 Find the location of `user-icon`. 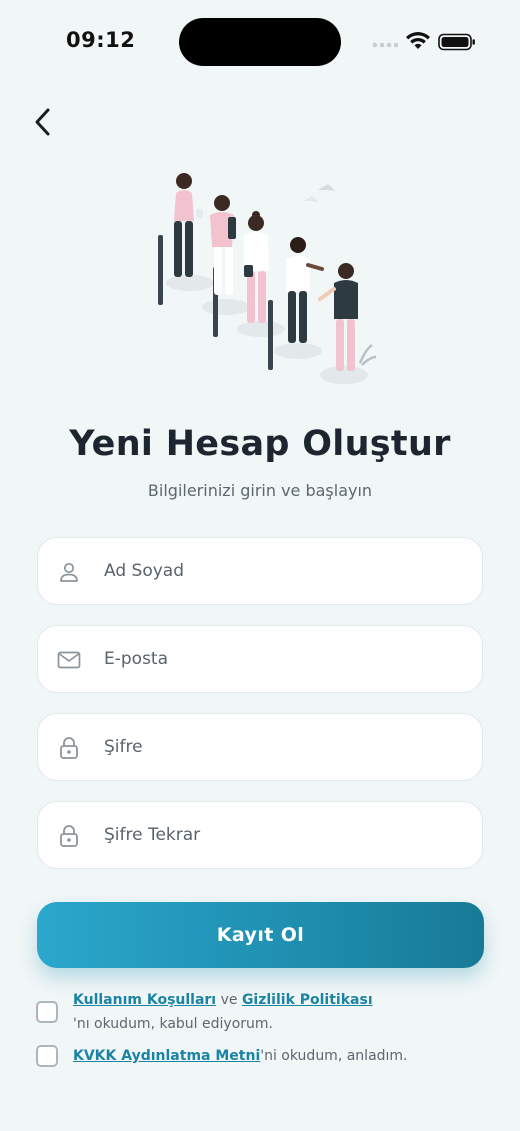

user-icon is located at coordinates (69, 572).